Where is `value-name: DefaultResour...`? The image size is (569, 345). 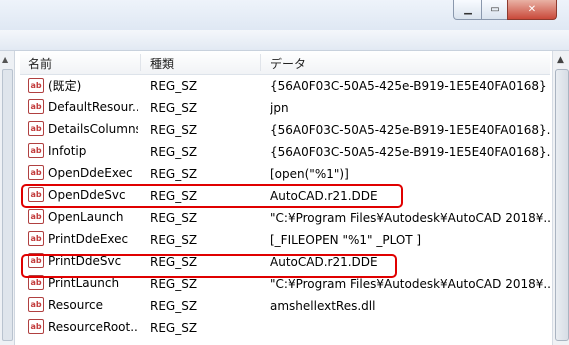
value-name: DefaultResour... is located at coordinates (93, 106).